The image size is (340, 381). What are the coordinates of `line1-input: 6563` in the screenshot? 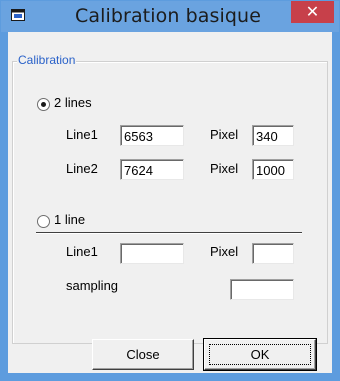 It's located at (152, 135).